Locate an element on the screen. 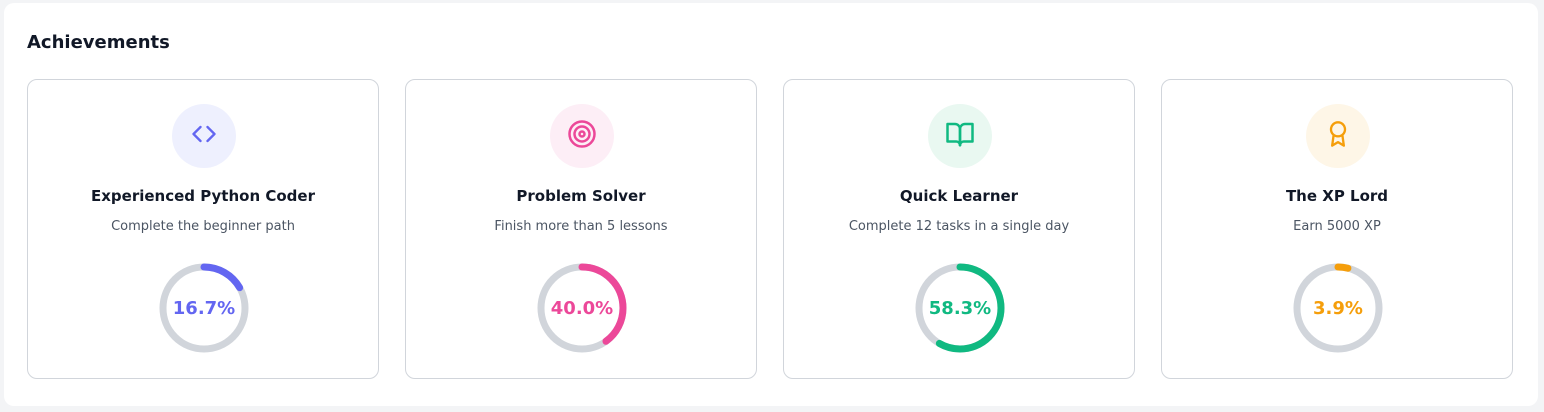 The image size is (1544, 412). achievement-description: Earn 5000 XP is located at coordinates (1337, 226).